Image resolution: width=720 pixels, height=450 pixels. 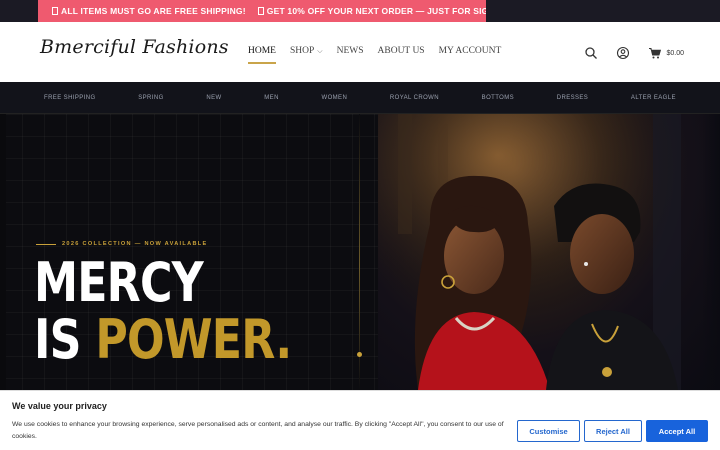 I want to click on gift-icon, so click(x=55, y=11).